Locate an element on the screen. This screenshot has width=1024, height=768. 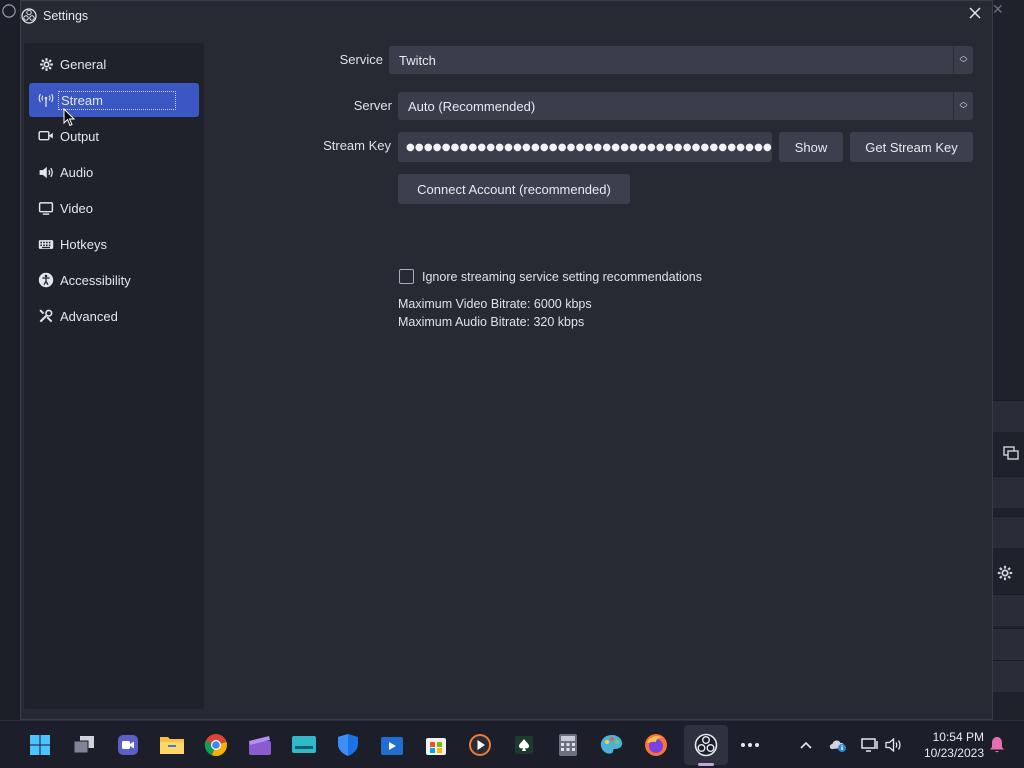
media-player-button is located at coordinates (480, 745).